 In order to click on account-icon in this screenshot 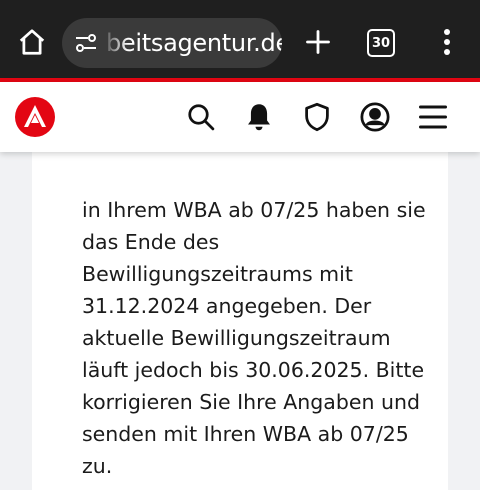, I will do `click(375, 117)`.